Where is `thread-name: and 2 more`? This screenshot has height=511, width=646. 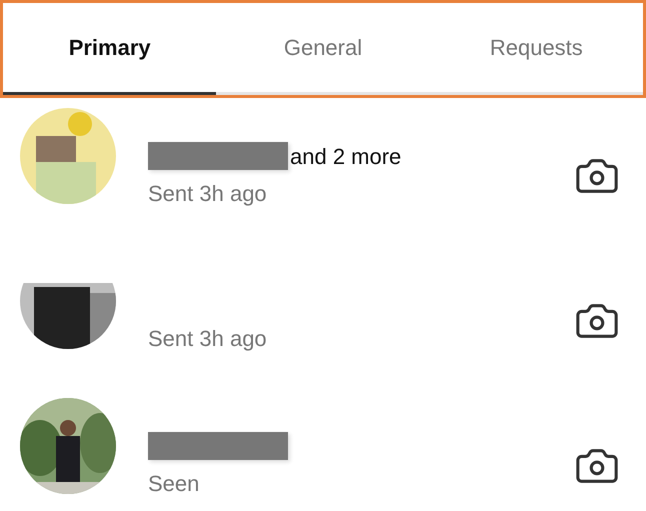 thread-name: and 2 more is located at coordinates (346, 156).